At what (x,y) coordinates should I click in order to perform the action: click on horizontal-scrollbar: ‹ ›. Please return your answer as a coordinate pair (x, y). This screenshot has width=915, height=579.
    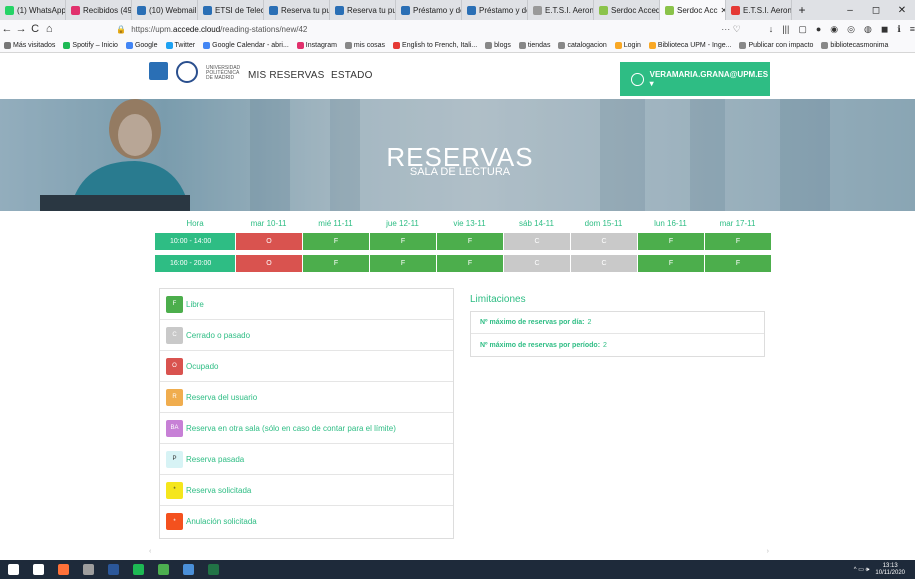
    Looking at the image, I should click on (459, 552).